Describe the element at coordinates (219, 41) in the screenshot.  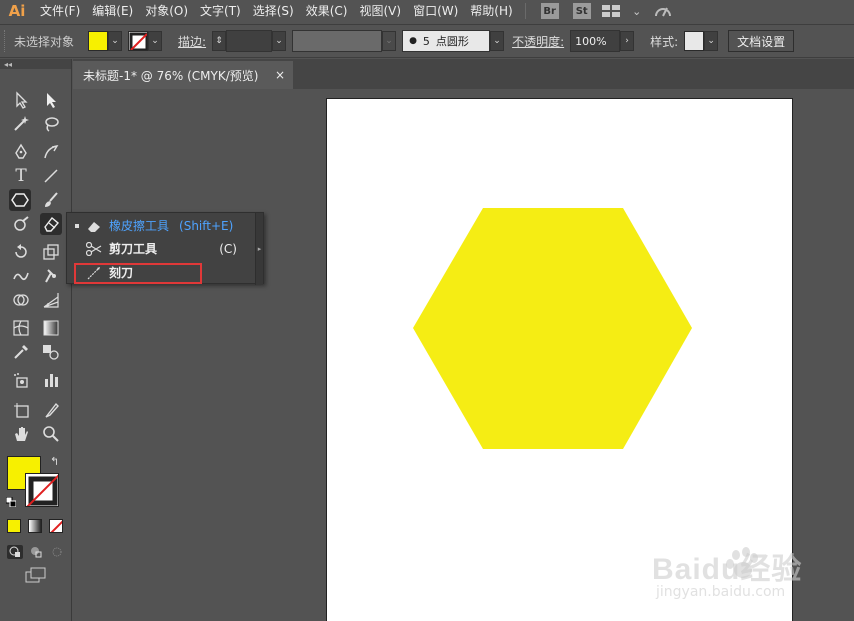
I see `stroke-weight-stepper: ⇕` at that location.